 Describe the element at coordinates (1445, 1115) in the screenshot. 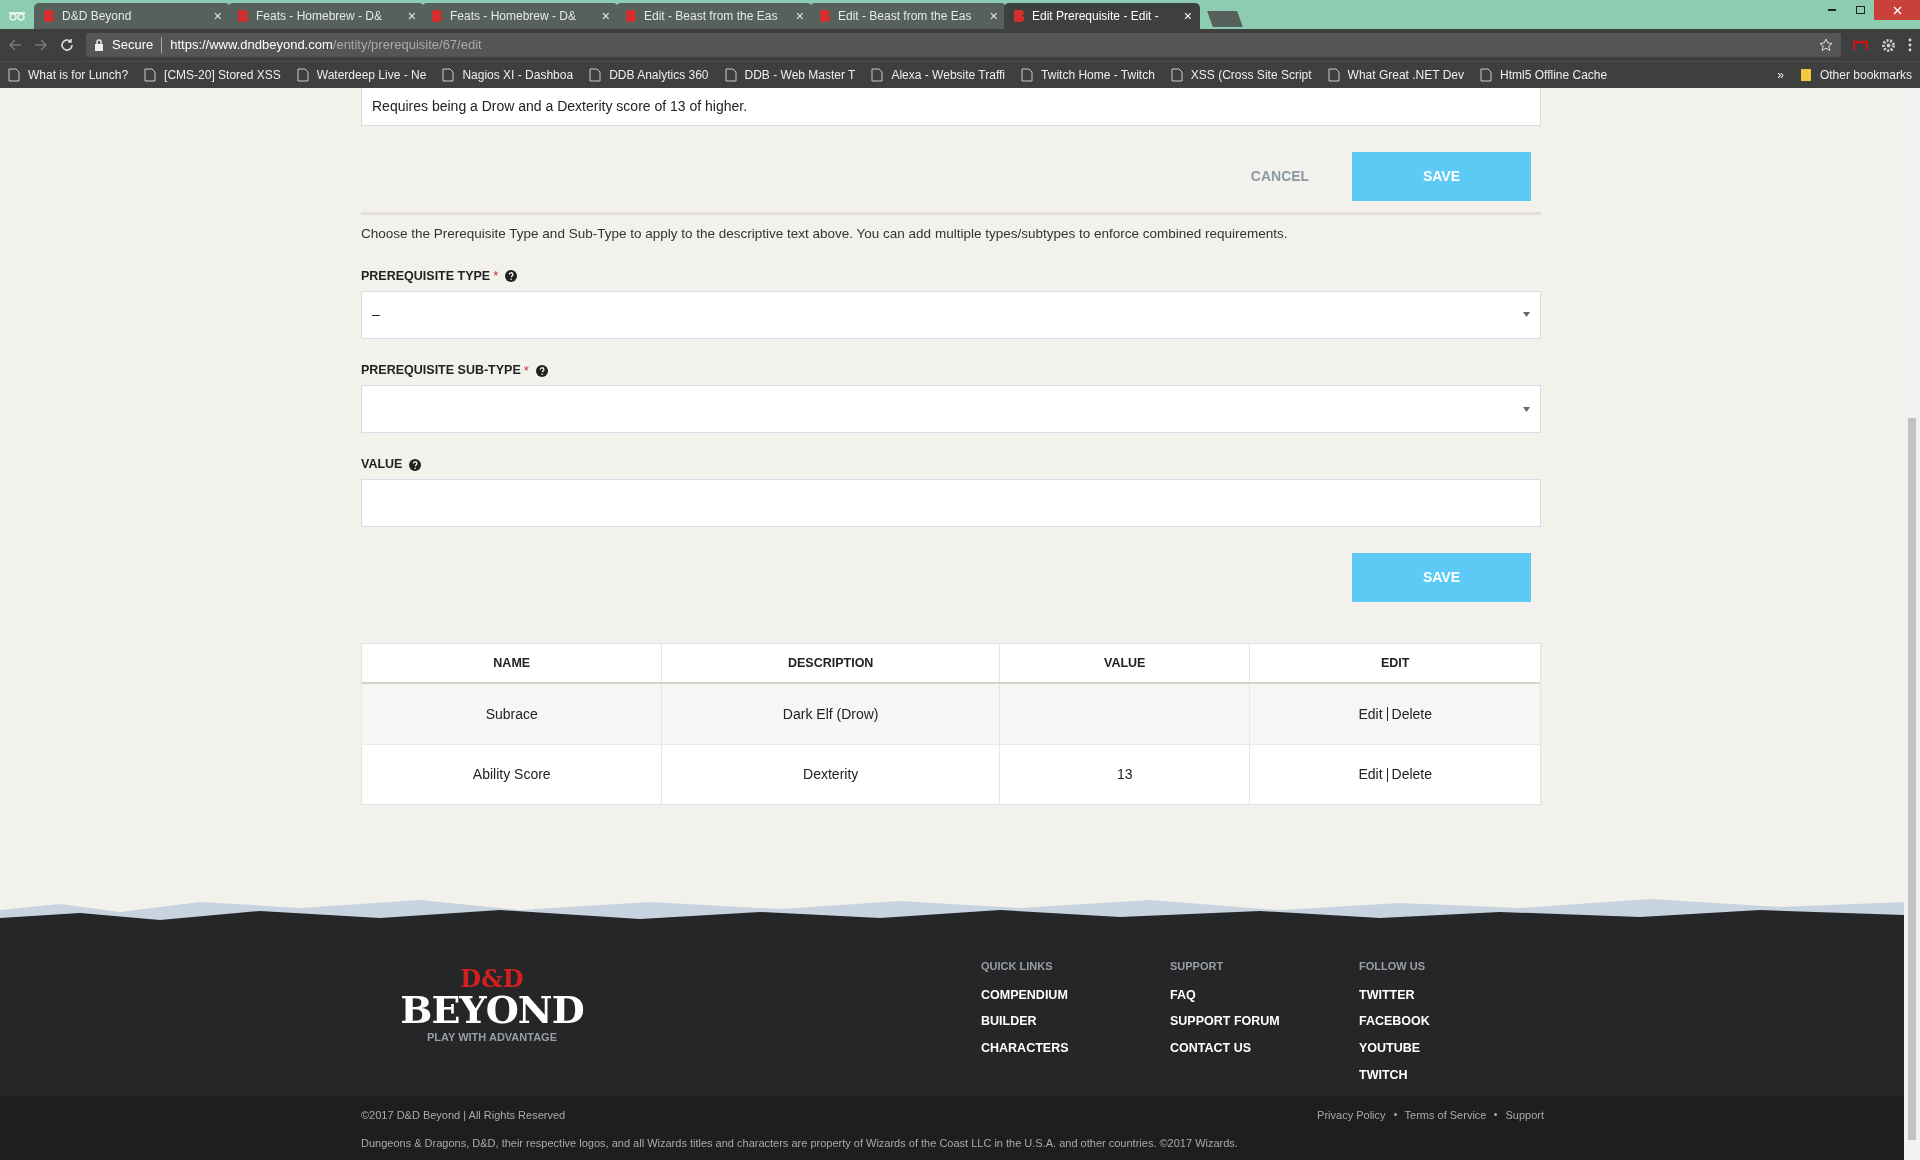

I see `footer-bottom-link: Terms of Service` at that location.